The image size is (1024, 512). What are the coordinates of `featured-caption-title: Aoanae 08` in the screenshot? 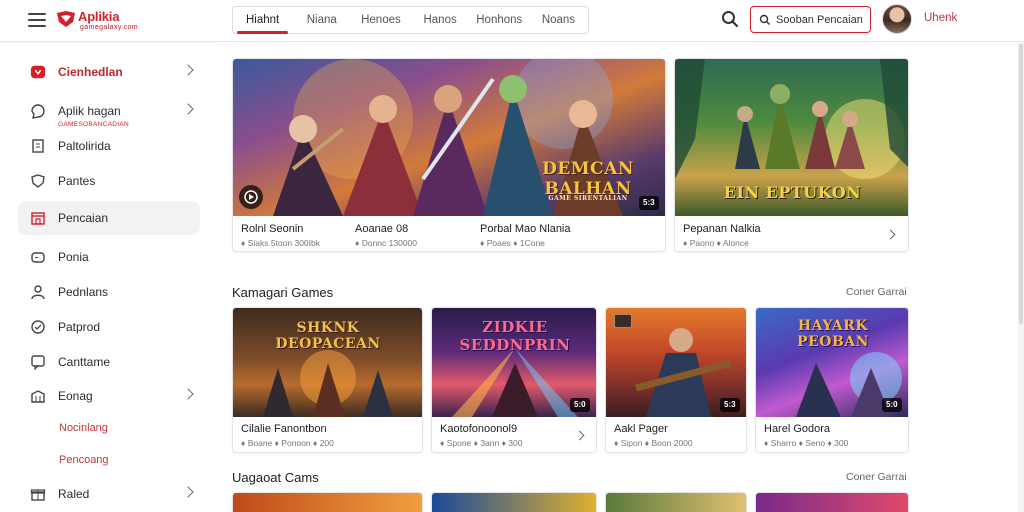 It's located at (382, 229).